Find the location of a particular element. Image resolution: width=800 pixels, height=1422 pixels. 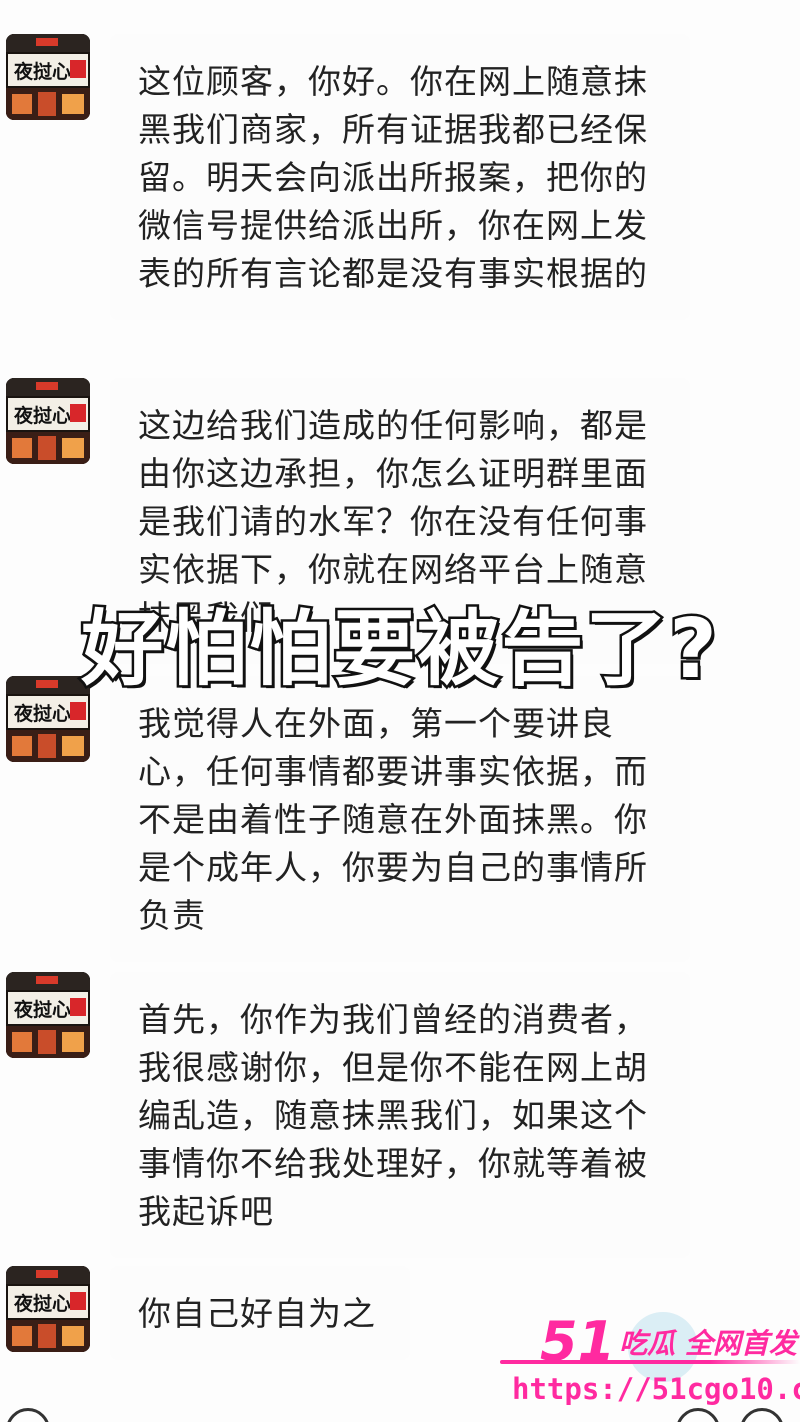

add-icon is located at coordinates (762, 1415).